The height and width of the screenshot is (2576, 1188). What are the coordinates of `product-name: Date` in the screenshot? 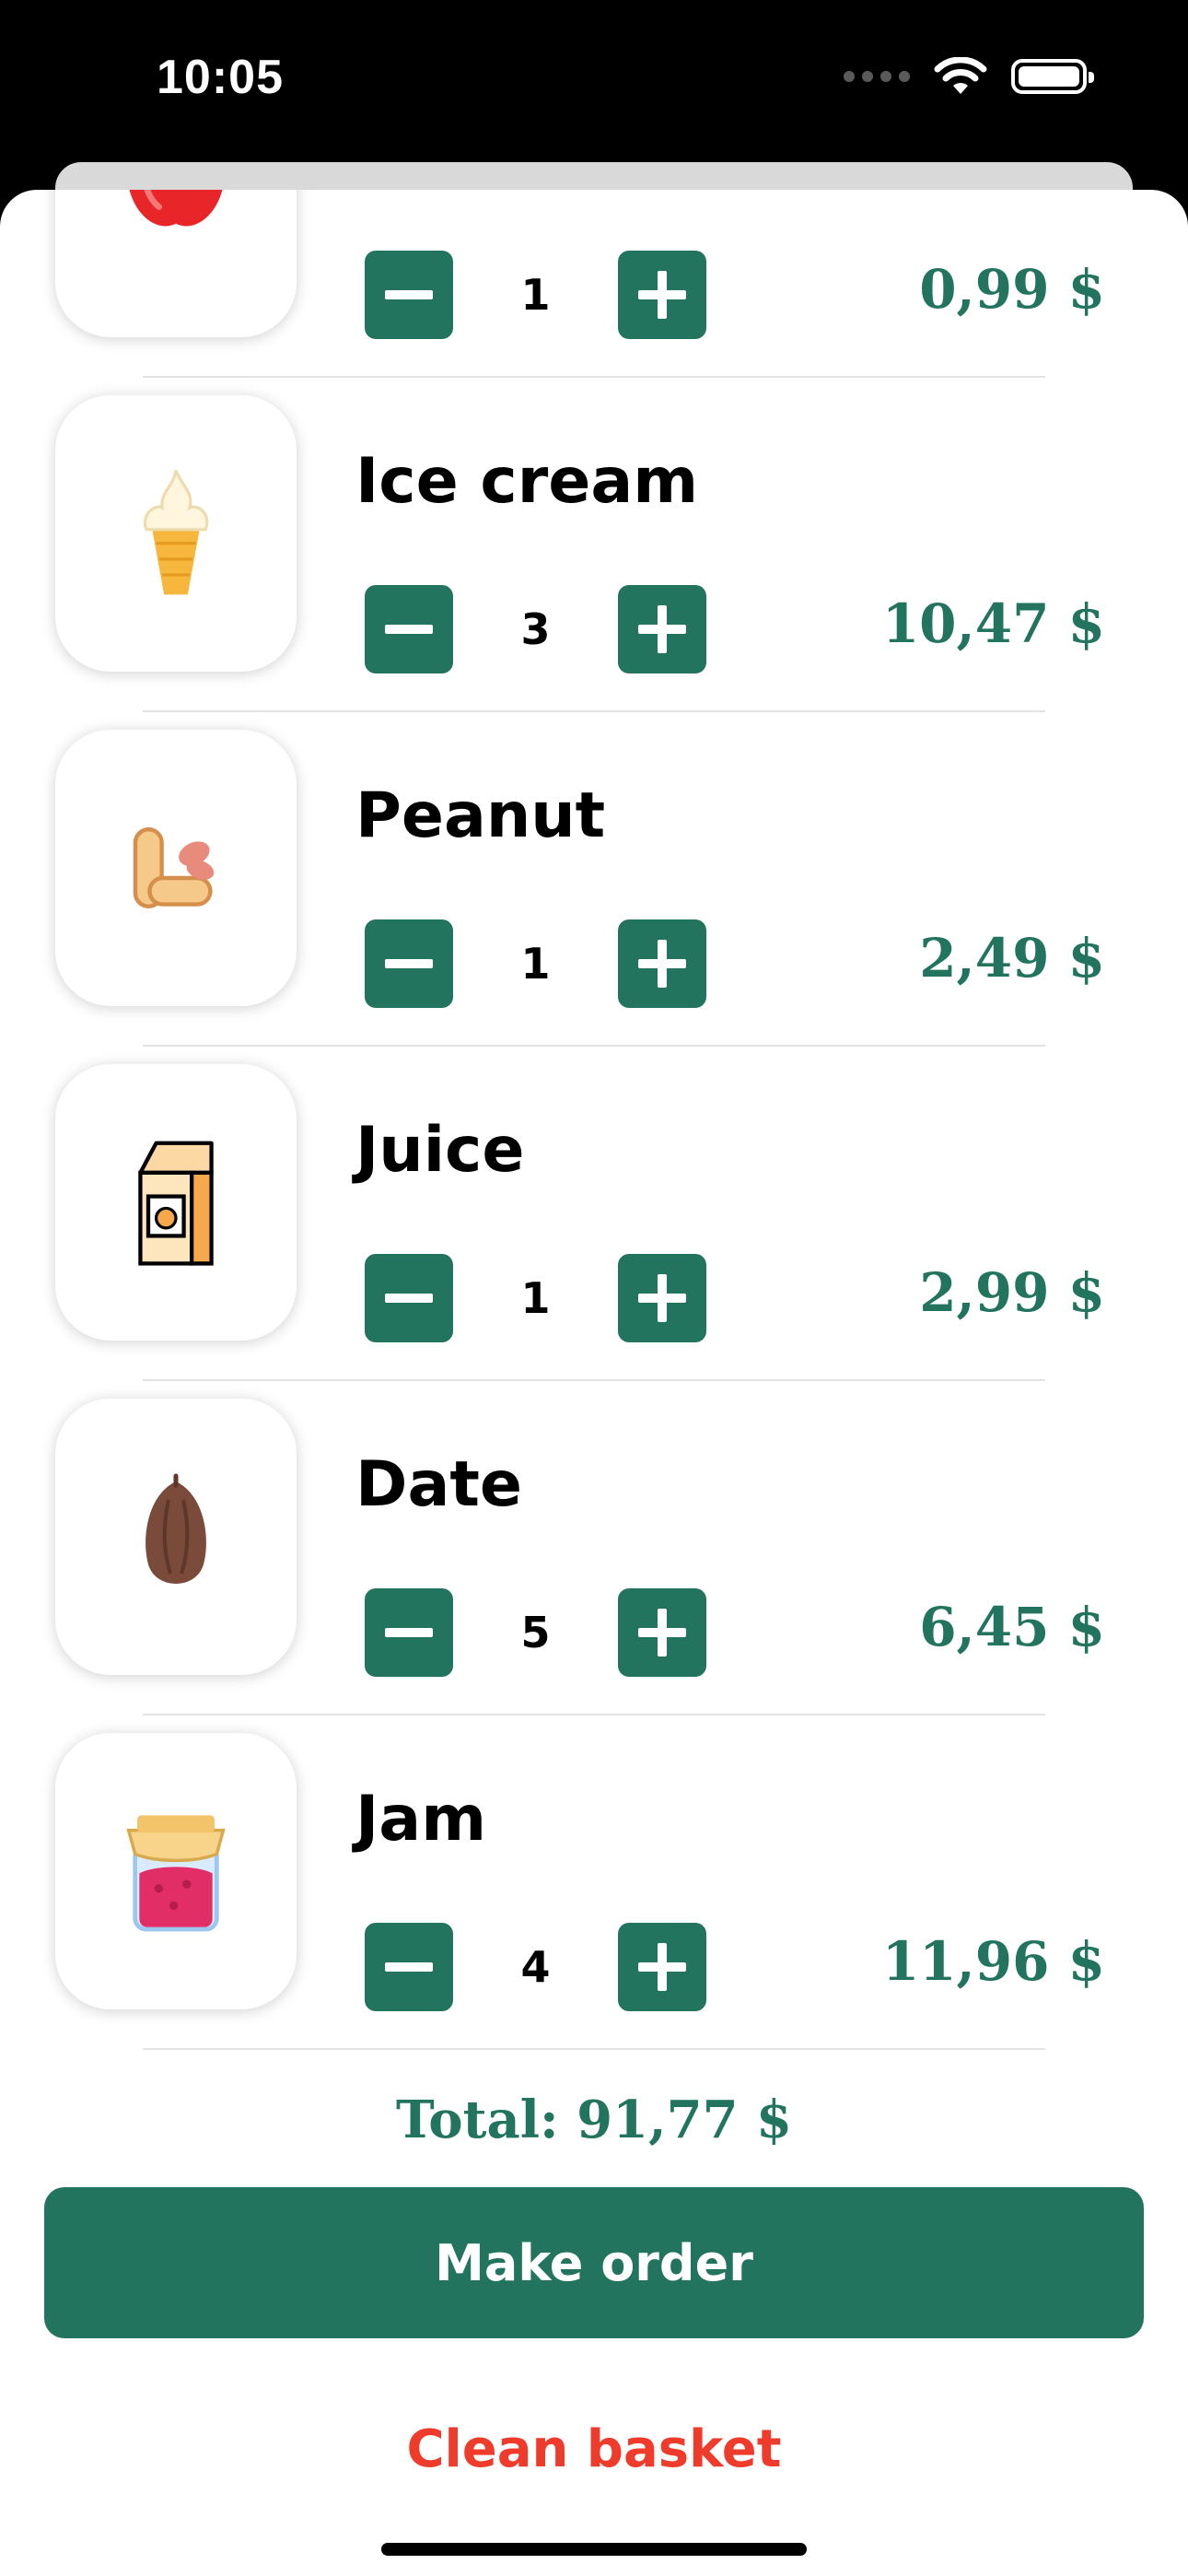 It's located at (438, 1484).